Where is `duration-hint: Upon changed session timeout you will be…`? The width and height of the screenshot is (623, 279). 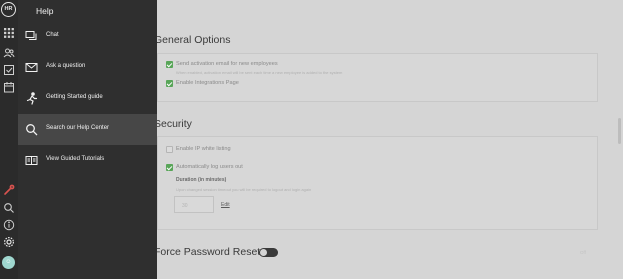 duration-hint: Upon changed session timeout you will be… is located at coordinates (244, 189).